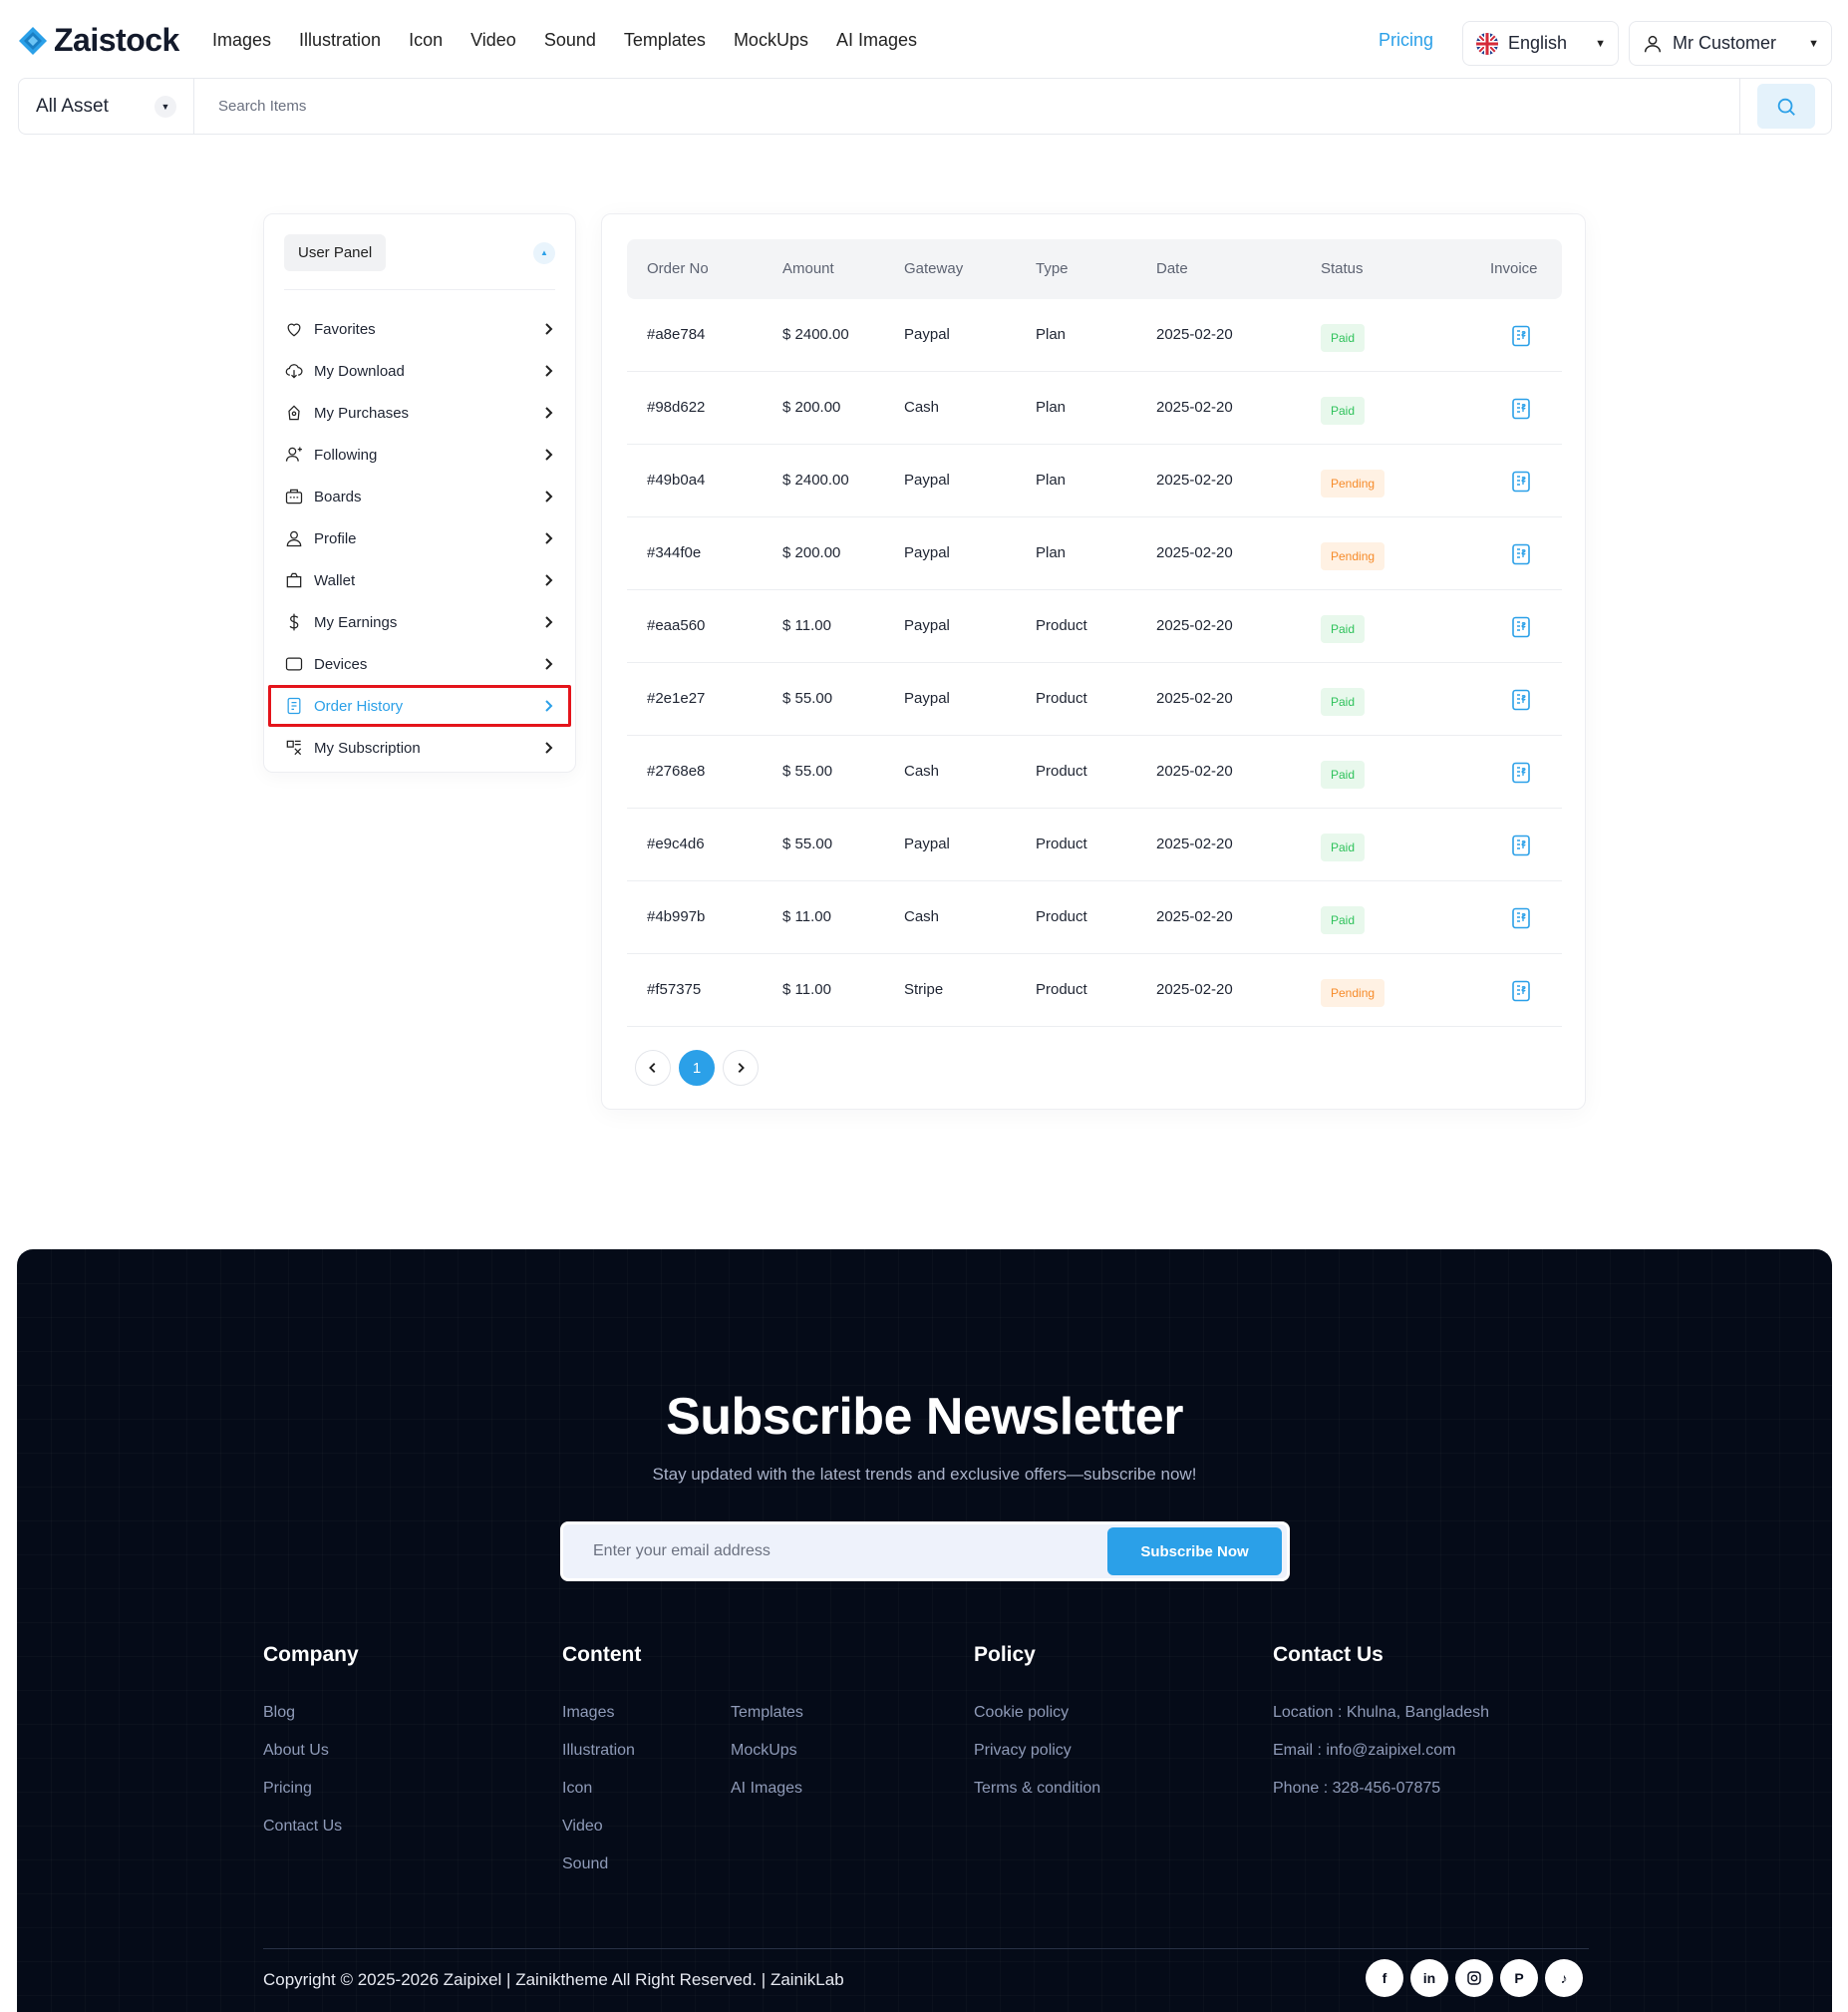  What do you see at coordinates (599, 1751) in the screenshot?
I see `footer-link-illustration: Illustration` at bounding box center [599, 1751].